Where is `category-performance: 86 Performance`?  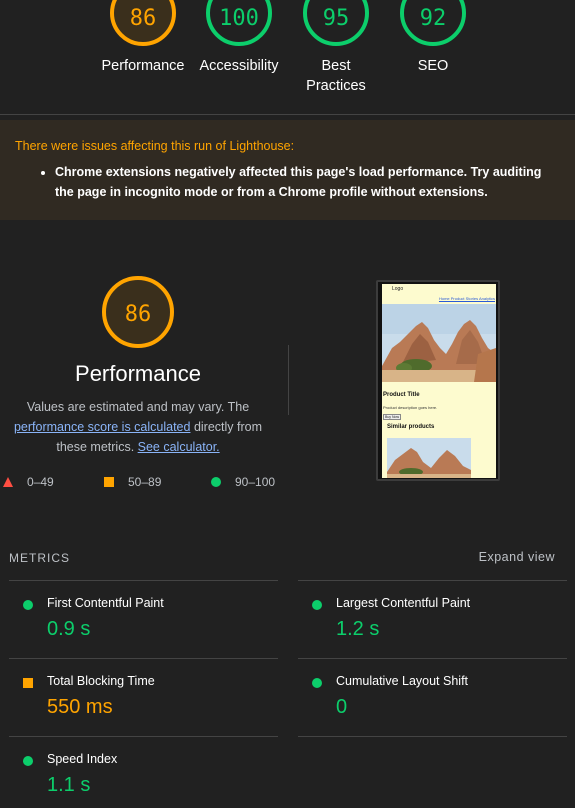
category-performance: 86 Performance is located at coordinates (143, 38).